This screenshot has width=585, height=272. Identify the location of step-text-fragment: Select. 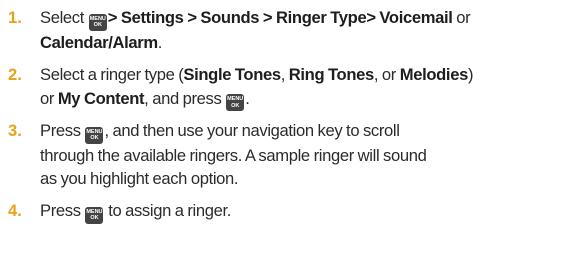
(62, 17).